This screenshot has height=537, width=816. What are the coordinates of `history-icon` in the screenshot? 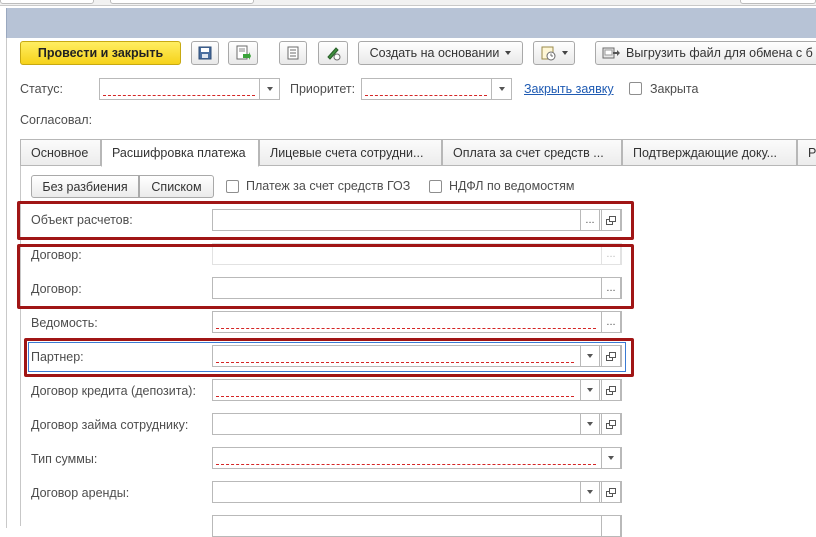 It's located at (548, 53).